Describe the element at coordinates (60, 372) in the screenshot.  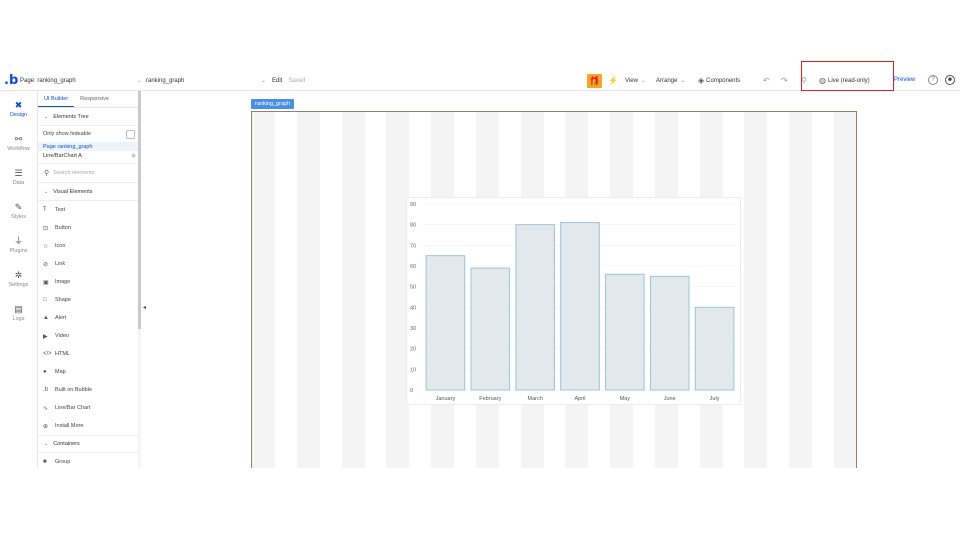
I see `element-label: Map` at that location.